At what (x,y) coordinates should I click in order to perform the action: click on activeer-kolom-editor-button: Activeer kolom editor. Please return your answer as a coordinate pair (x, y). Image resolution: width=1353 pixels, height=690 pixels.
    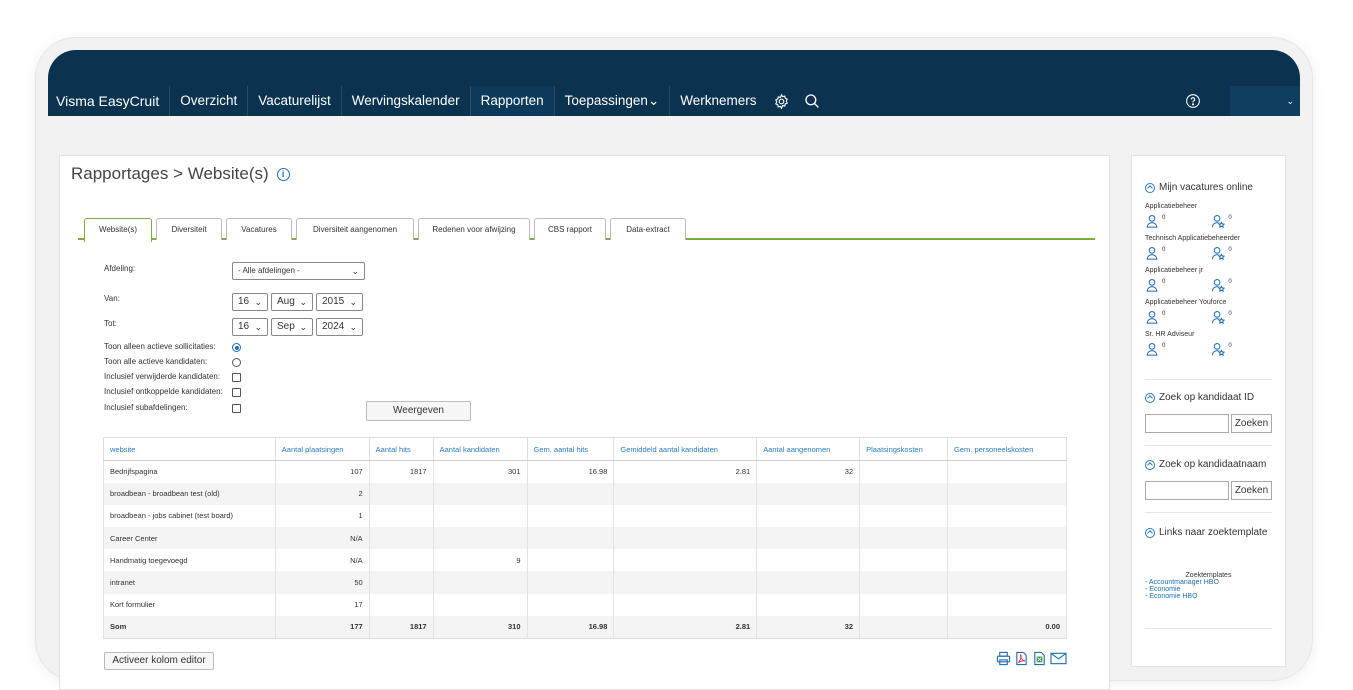
    Looking at the image, I should click on (159, 661).